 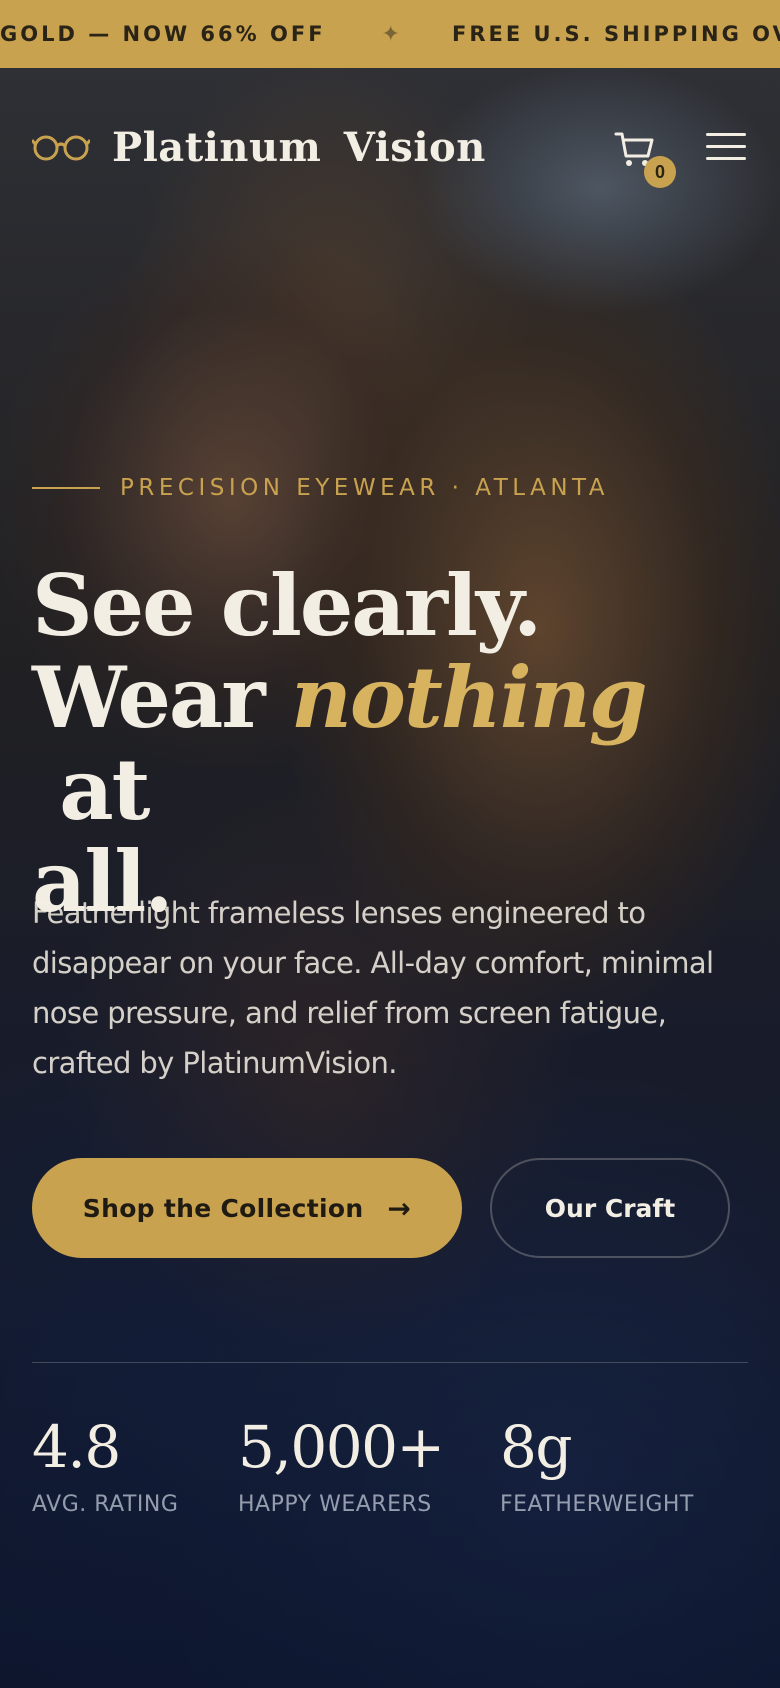 What do you see at coordinates (76, 1447) in the screenshot?
I see `stat-value: 4.8` at bounding box center [76, 1447].